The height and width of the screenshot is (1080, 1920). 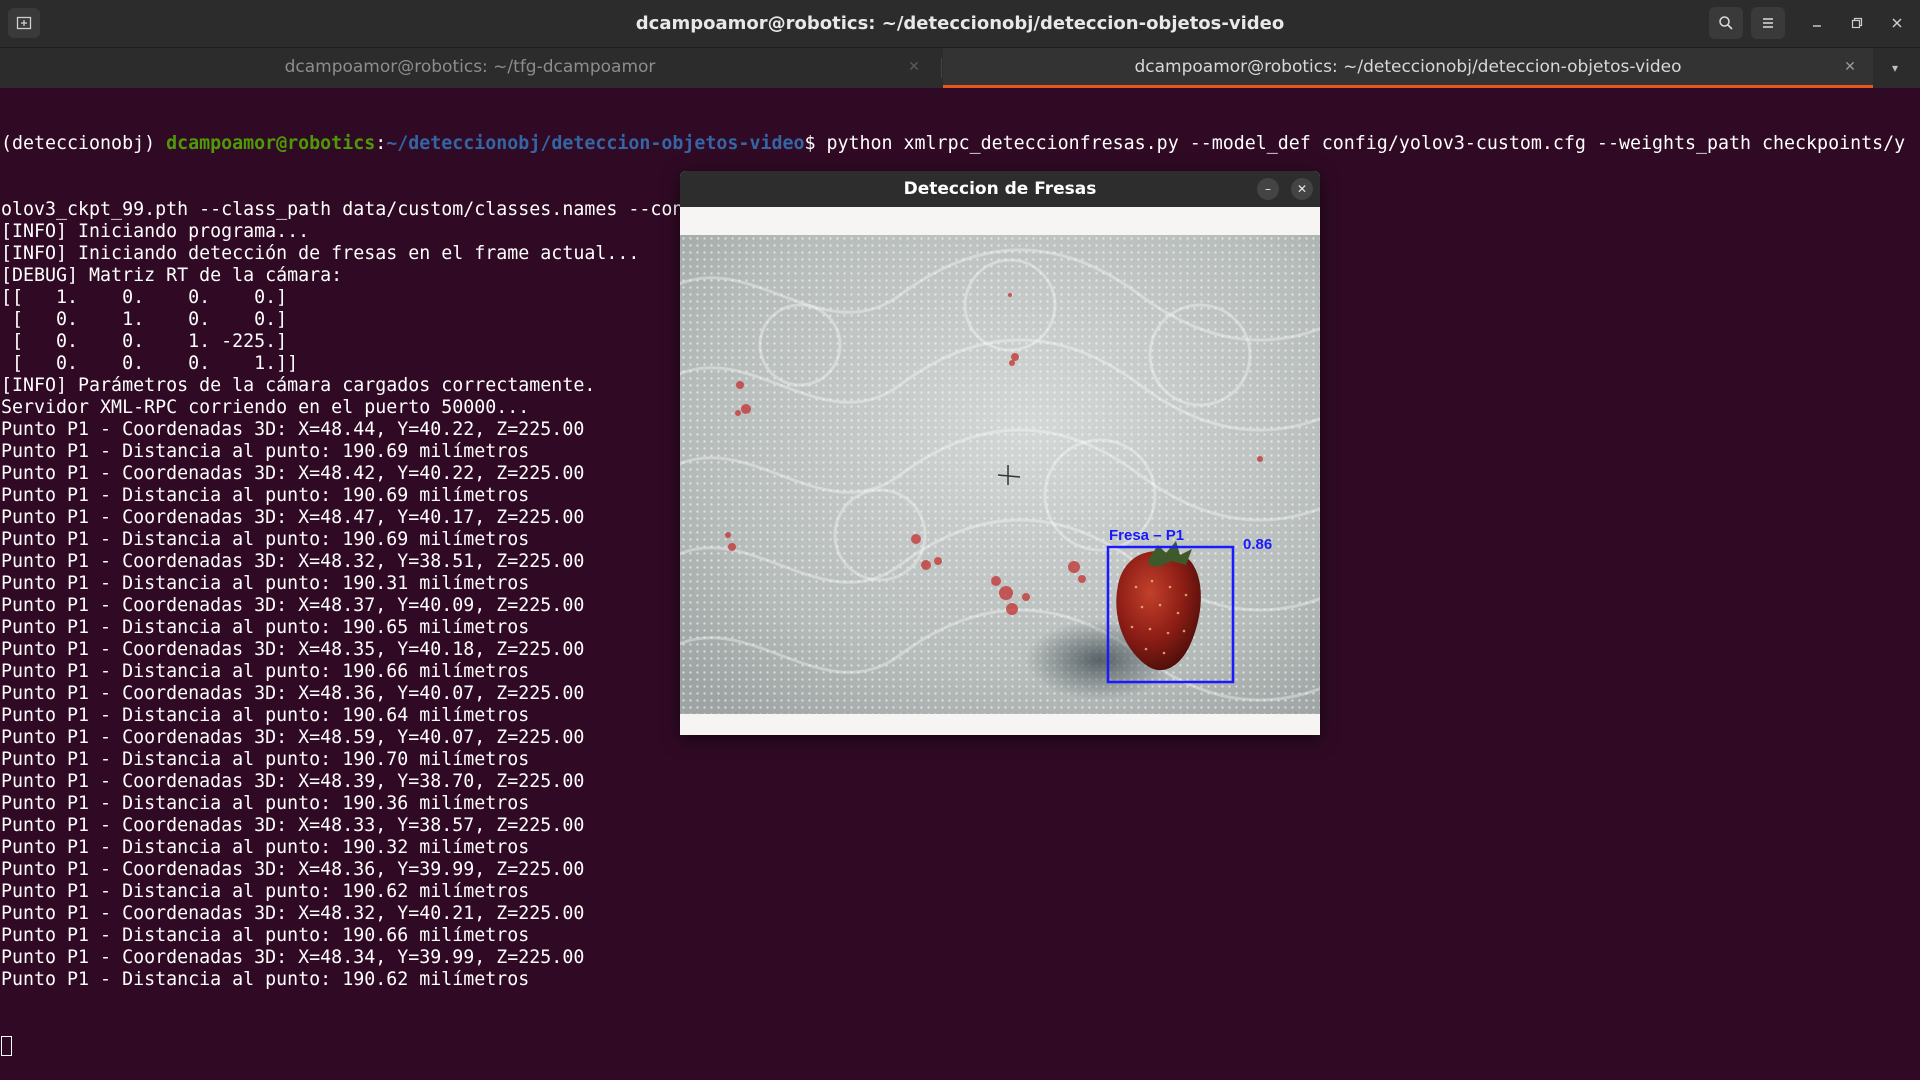 I want to click on tab-label: dcampoamor@robotics: ~/tfg-dcampoamor, so click(x=470, y=67).